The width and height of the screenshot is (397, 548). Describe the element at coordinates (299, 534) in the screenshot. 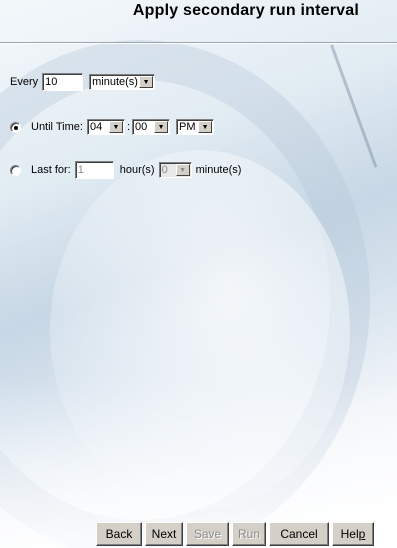

I see `cancel-button: Cancel` at that location.